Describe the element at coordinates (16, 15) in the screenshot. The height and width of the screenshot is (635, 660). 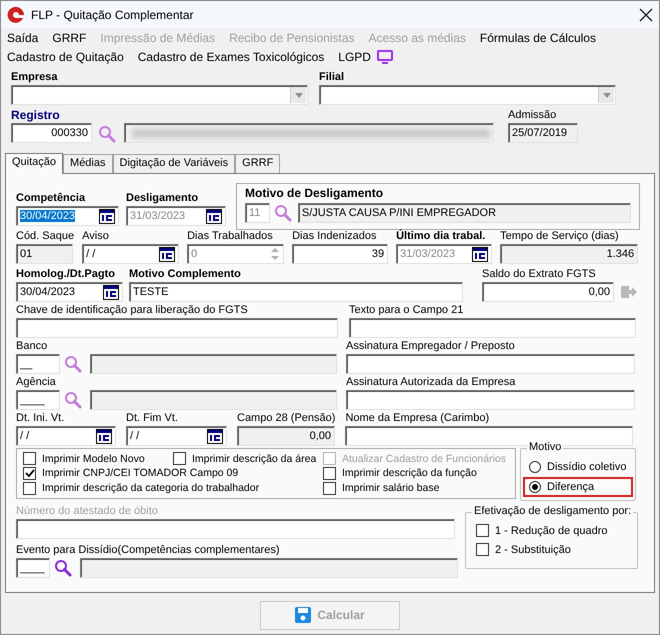
I see `app-logo-icon` at that location.